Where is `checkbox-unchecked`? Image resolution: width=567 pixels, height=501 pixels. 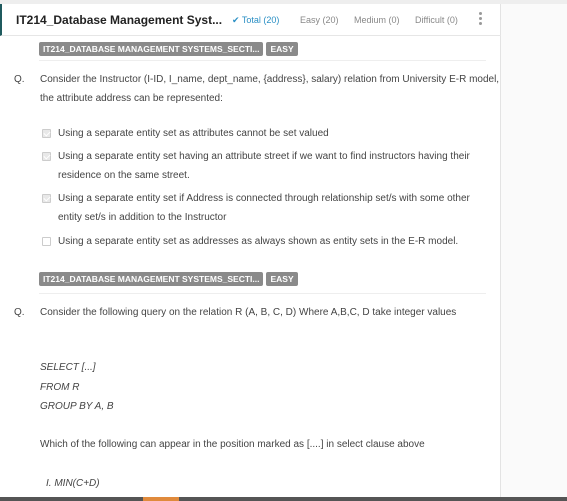 checkbox-unchecked is located at coordinates (46, 241).